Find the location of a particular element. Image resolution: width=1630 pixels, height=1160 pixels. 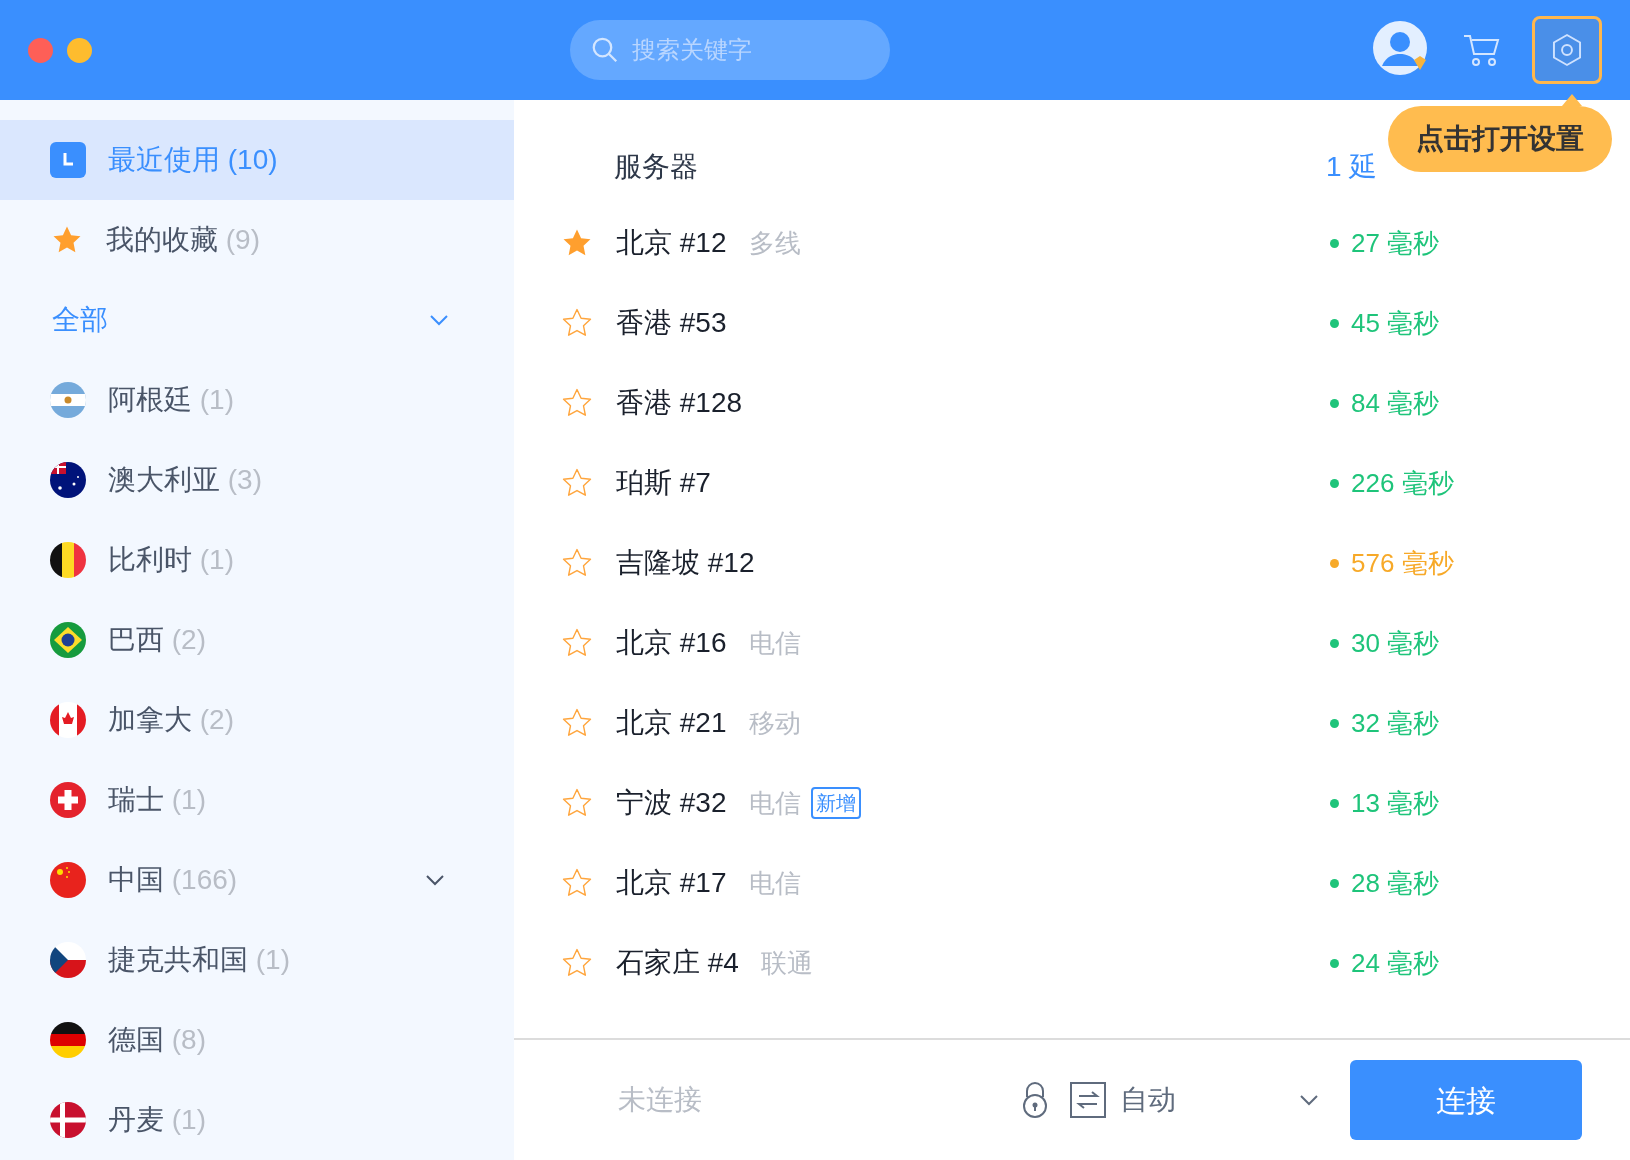

country-label: 加拿大 (2) is located at coordinates (171, 720).